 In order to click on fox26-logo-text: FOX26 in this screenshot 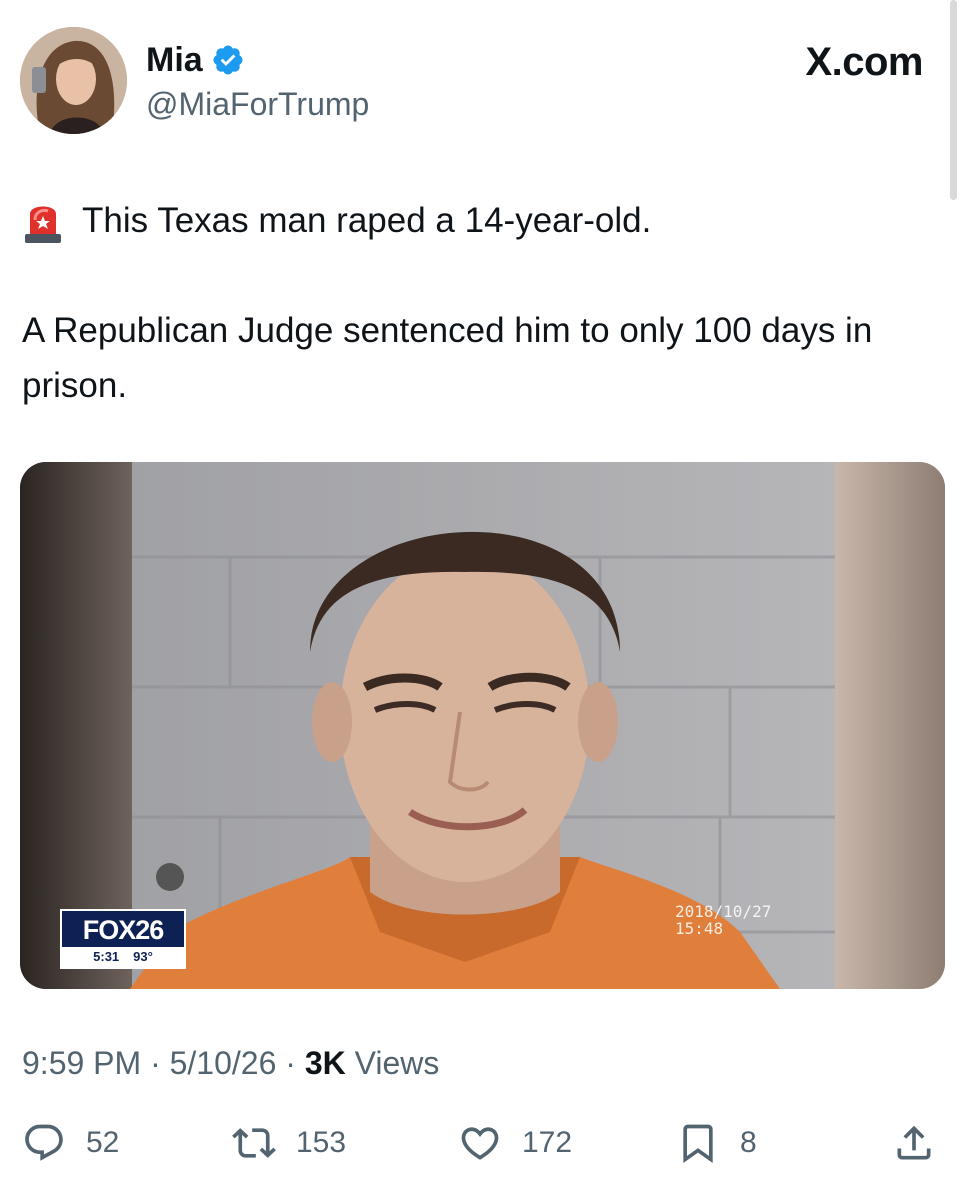, I will do `click(123, 930)`.